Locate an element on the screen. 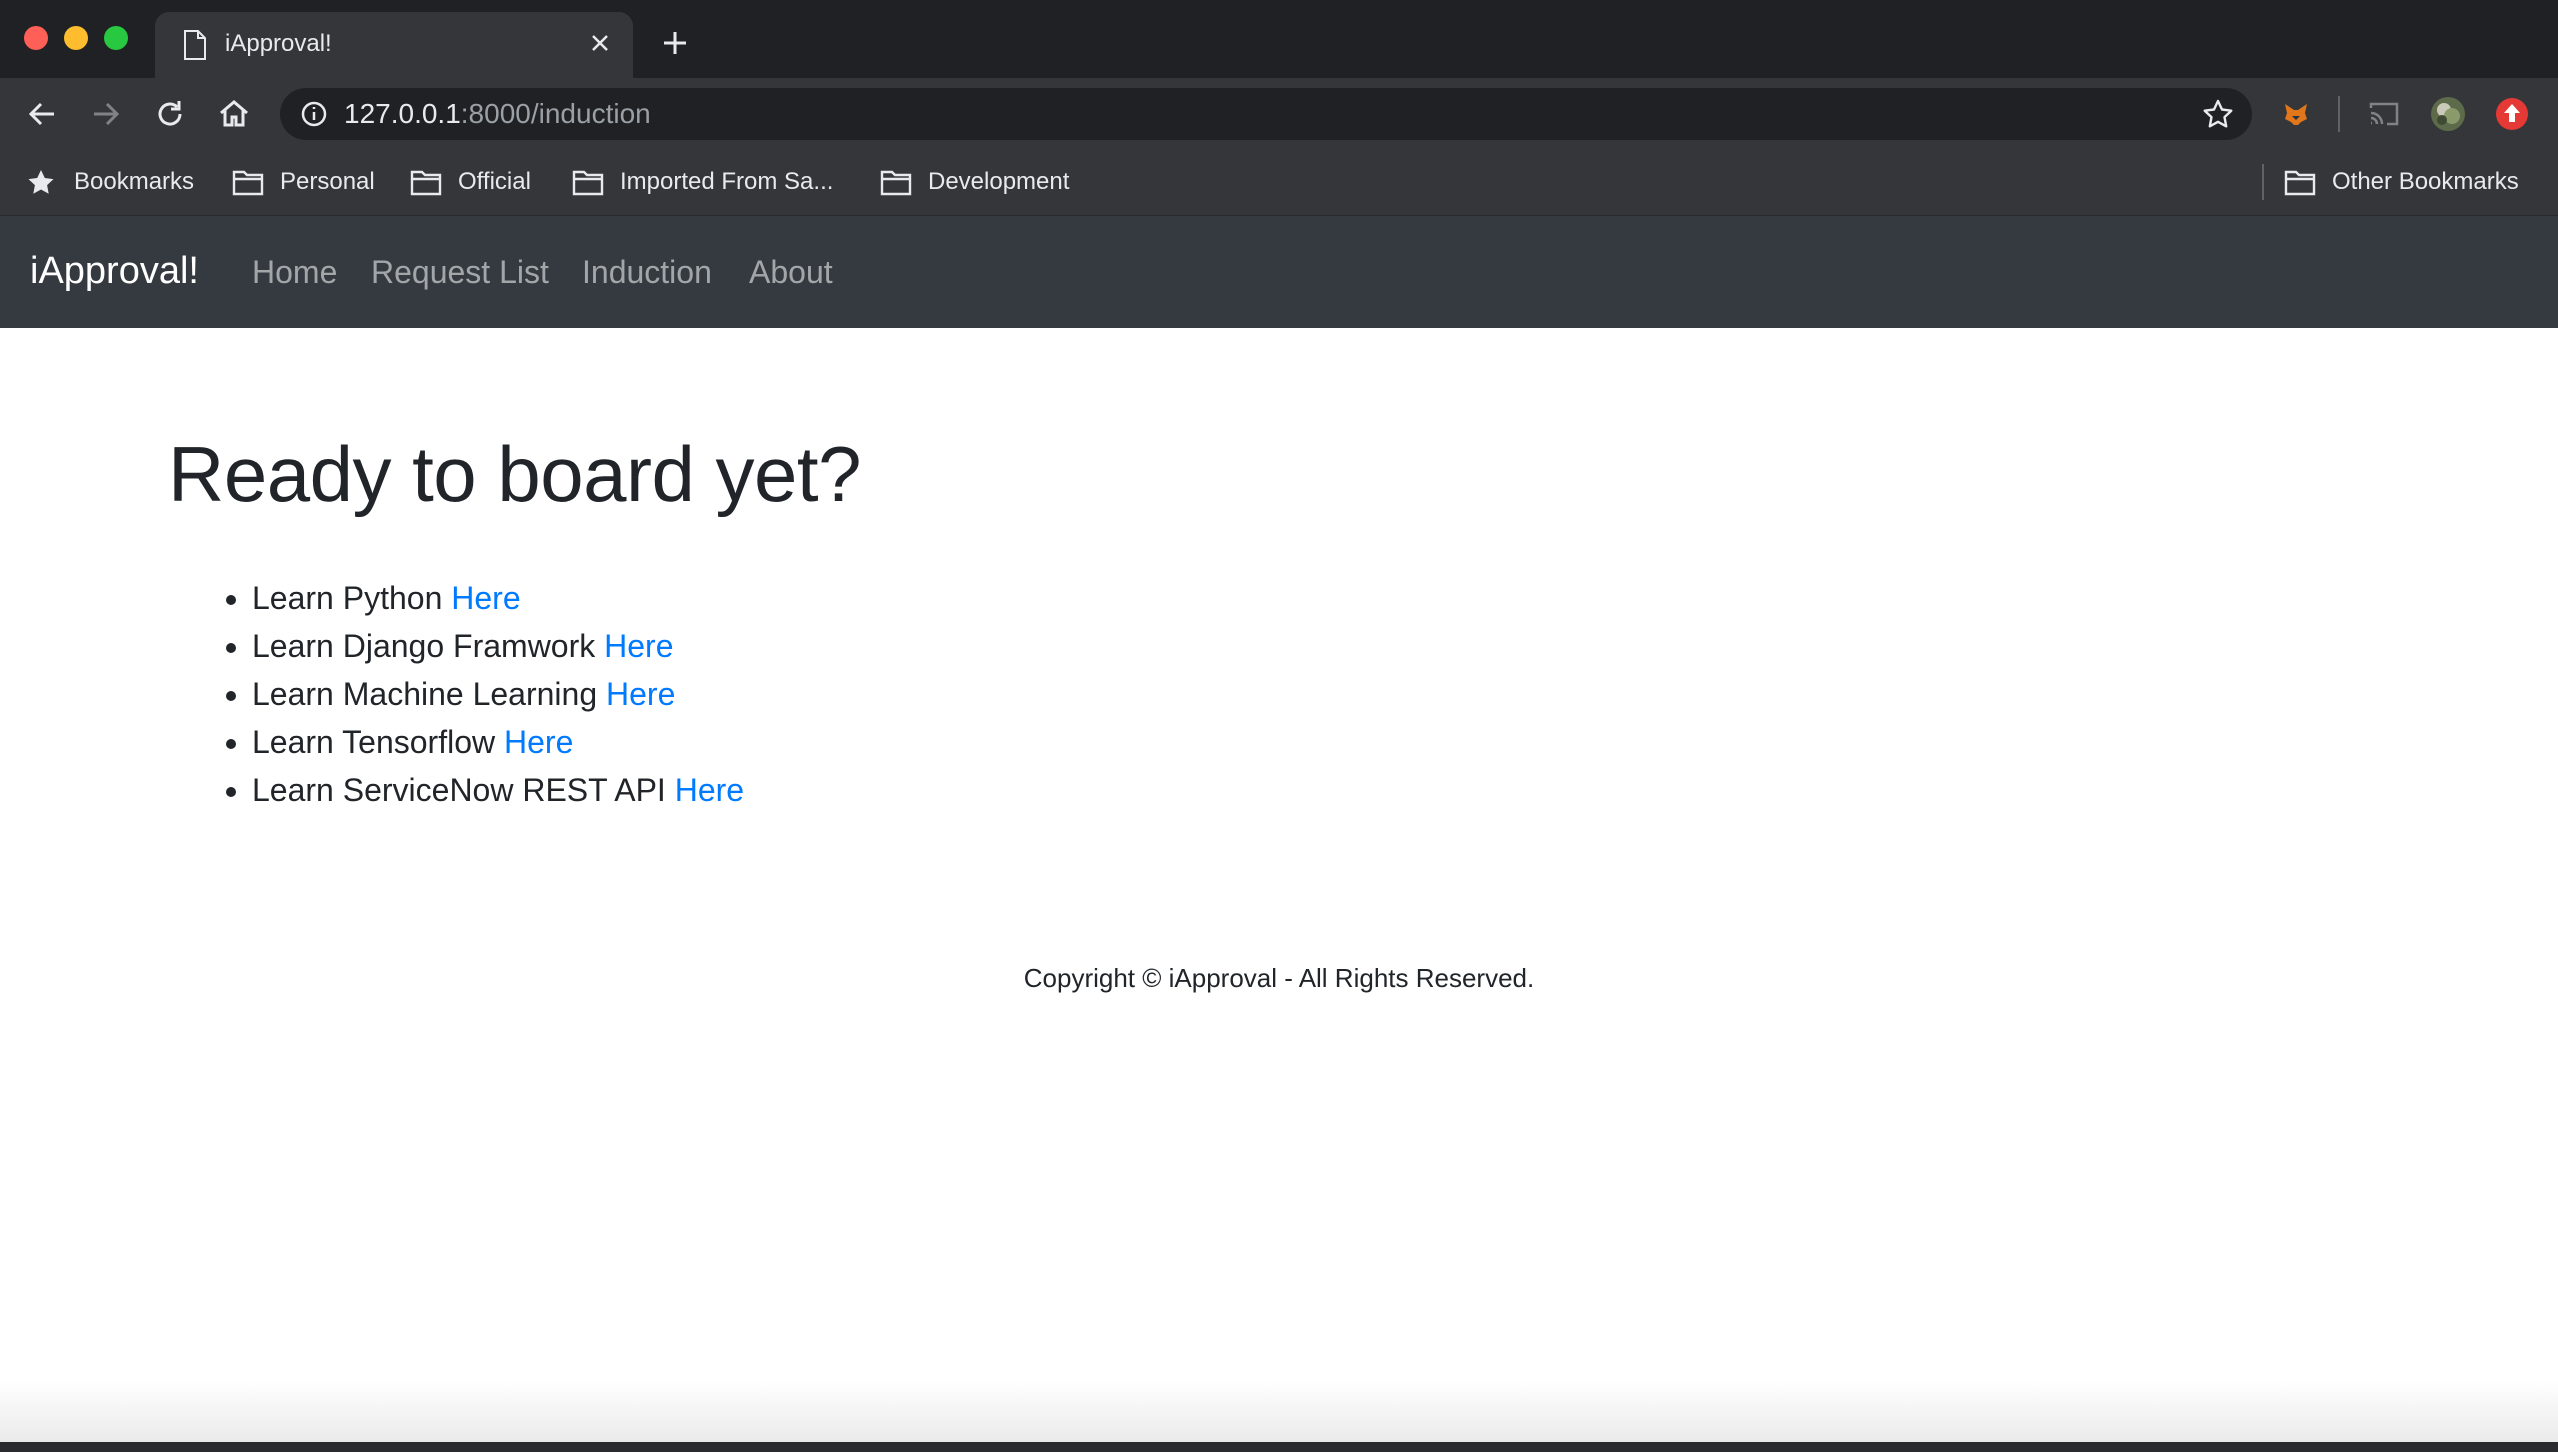 This screenshot has width=2558, height=1452. bookmark-label: Official is located at coordinates (494, 181).